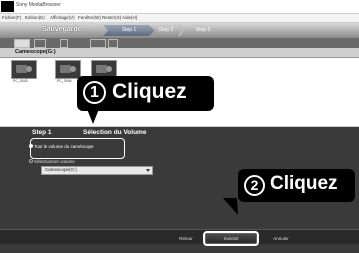  I want to click on radio-select-volume, so click(31, 161).